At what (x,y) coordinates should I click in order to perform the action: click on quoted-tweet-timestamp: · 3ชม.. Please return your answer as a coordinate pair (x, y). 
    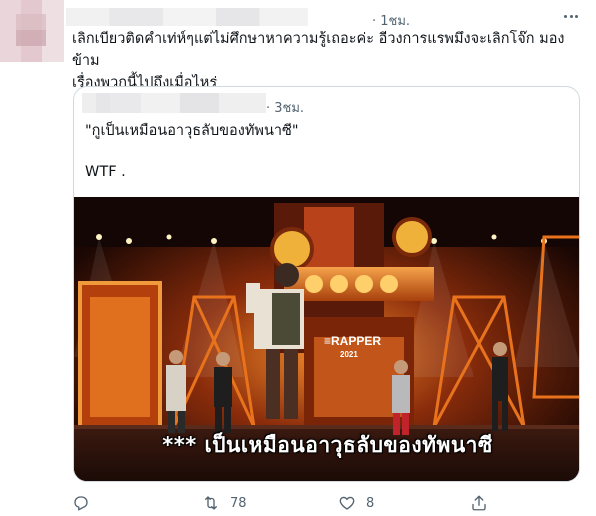
    Looking at the image, I should click on (285, 108).